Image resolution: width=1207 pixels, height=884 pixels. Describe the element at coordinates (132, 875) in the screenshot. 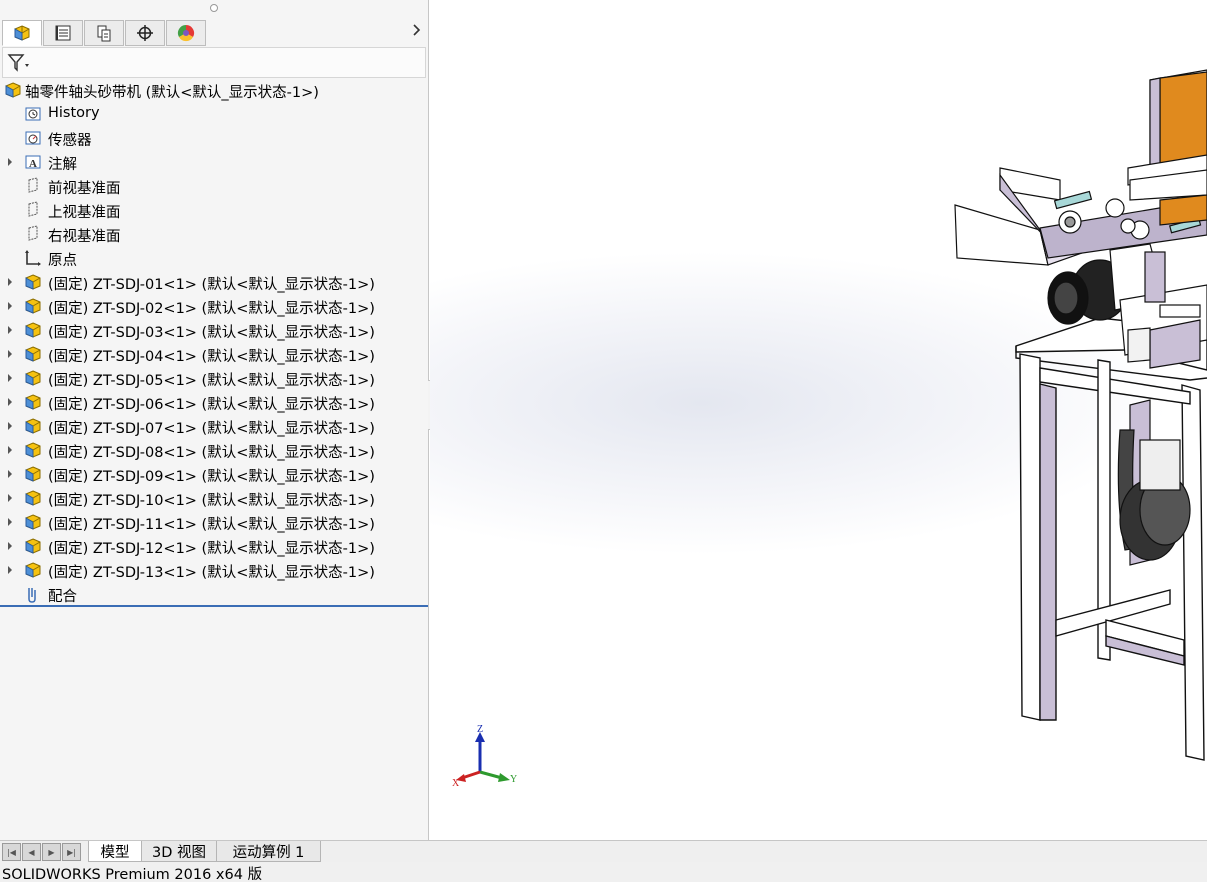

I see `status-text: SOLIDWORKS Premium 2016 x64 版` at that location.